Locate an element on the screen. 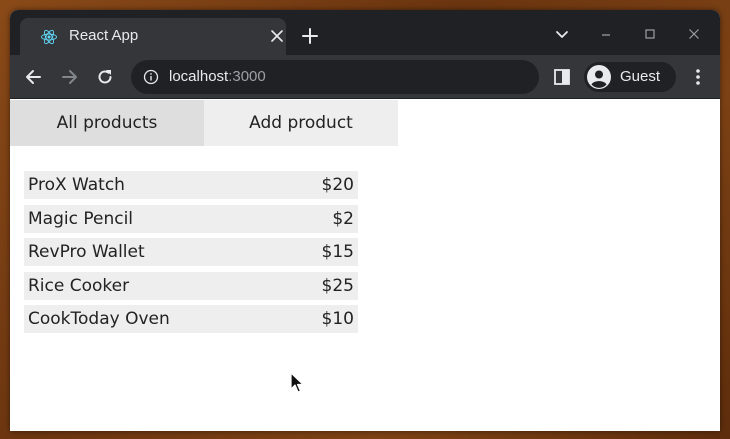 This screenshot has width=730, height=439. product-name: Rice Cooker is located at coordinates (79, 285).